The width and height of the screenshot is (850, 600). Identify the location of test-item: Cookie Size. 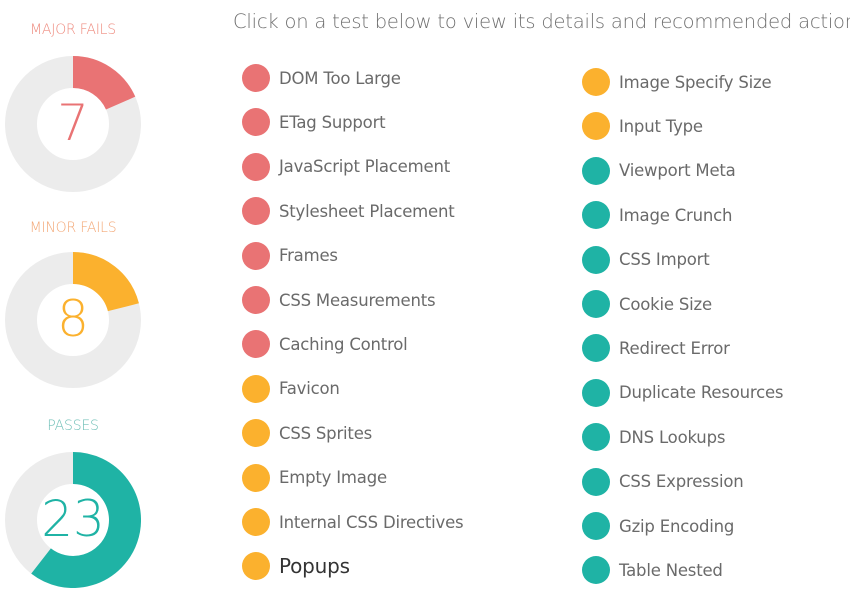
(647, 304).